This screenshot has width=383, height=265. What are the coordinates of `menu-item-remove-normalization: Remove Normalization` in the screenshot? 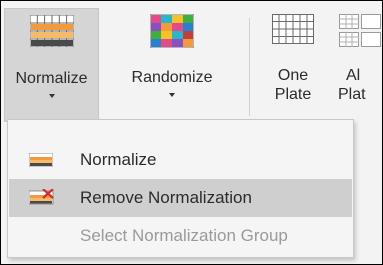 It's located at (180, 198).